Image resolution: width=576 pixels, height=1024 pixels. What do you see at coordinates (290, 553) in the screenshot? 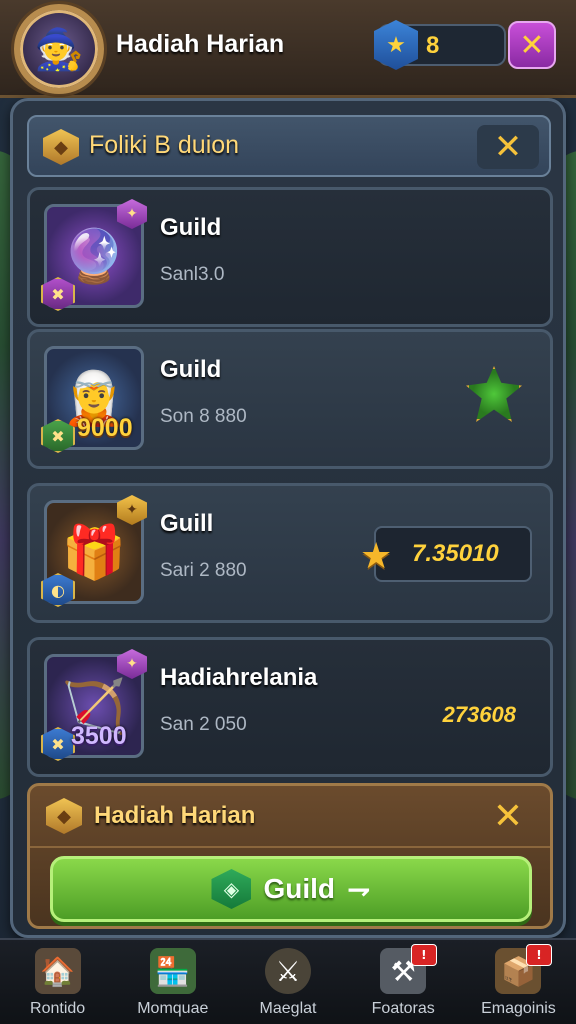
I see `reward-row: 🎁 ✦ ◐ Guill Sari 2 880 ★ 7.35010` at bounding box center [290, 553].